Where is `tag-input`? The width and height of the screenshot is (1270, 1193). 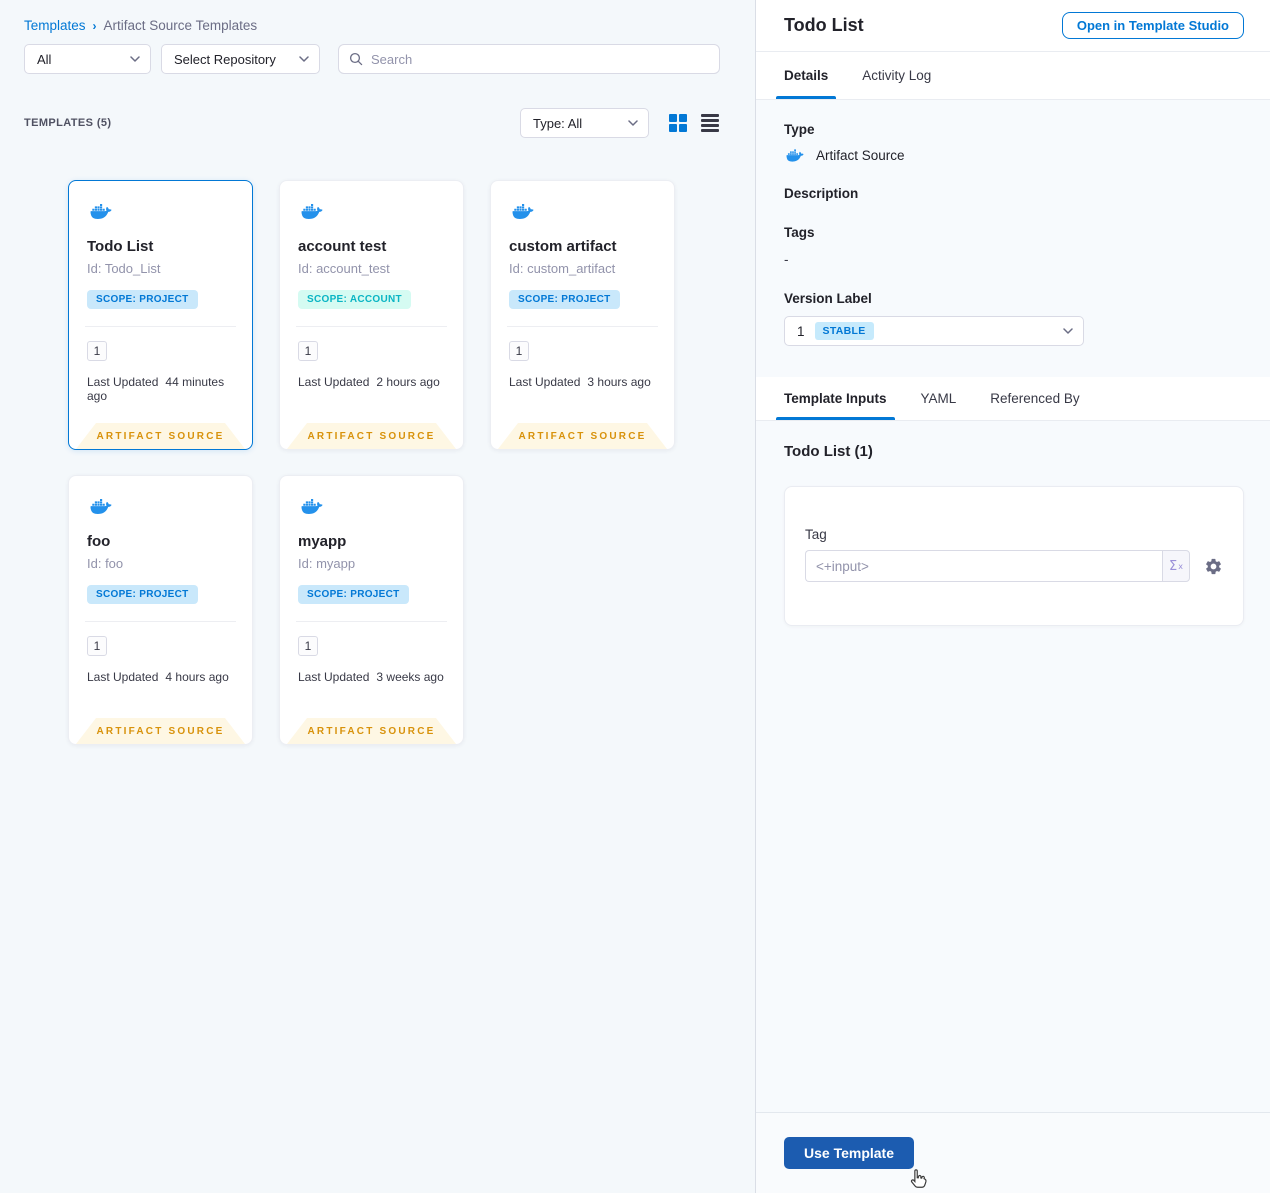
tag-input is located at coordinates (983, 566).